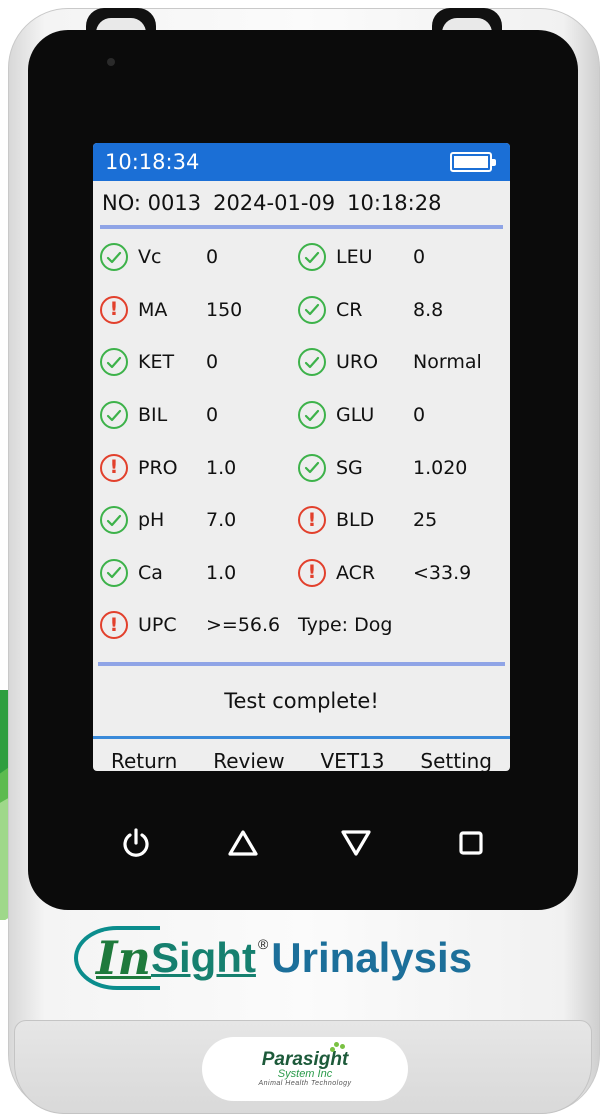 The width and height of the screenshot is (605, 1119). Describe the element at coordinates (224, 309) in the screenshot. I see `parameter-value: 150` at that location.